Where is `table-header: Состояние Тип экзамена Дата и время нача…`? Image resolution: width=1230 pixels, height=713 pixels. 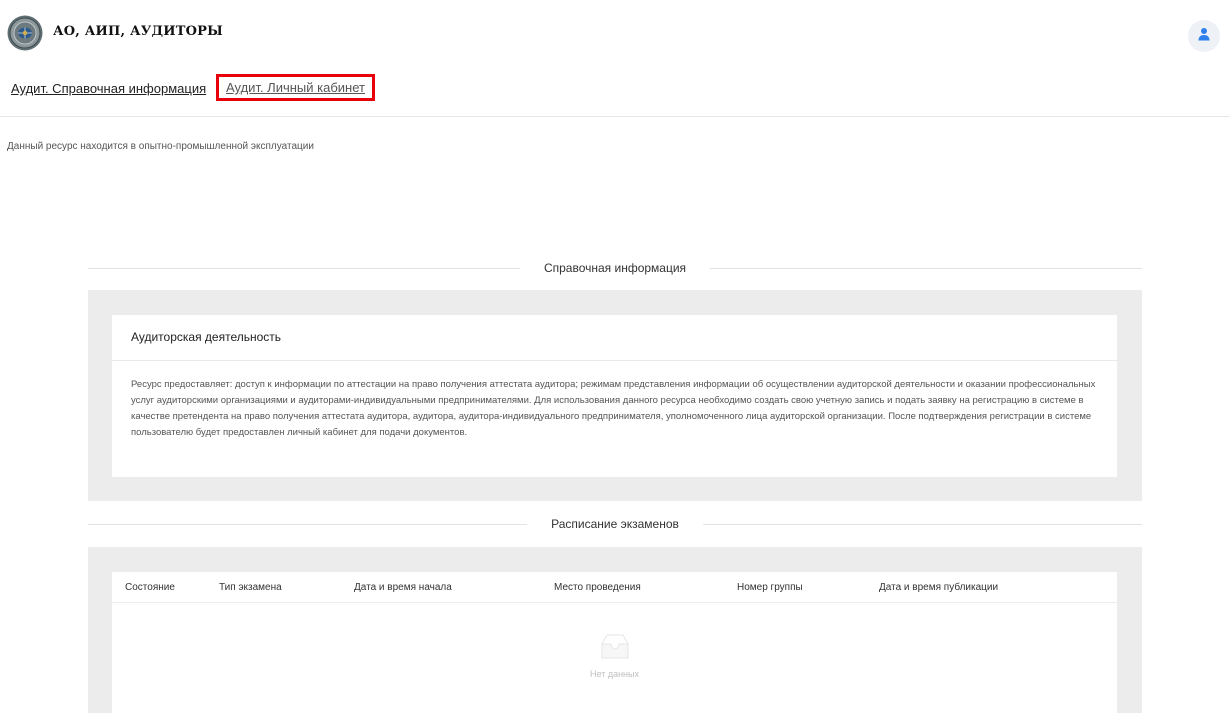
table-header: Состояние Тип экзамена Дата и время нача… is located at coordinates (614, 587).